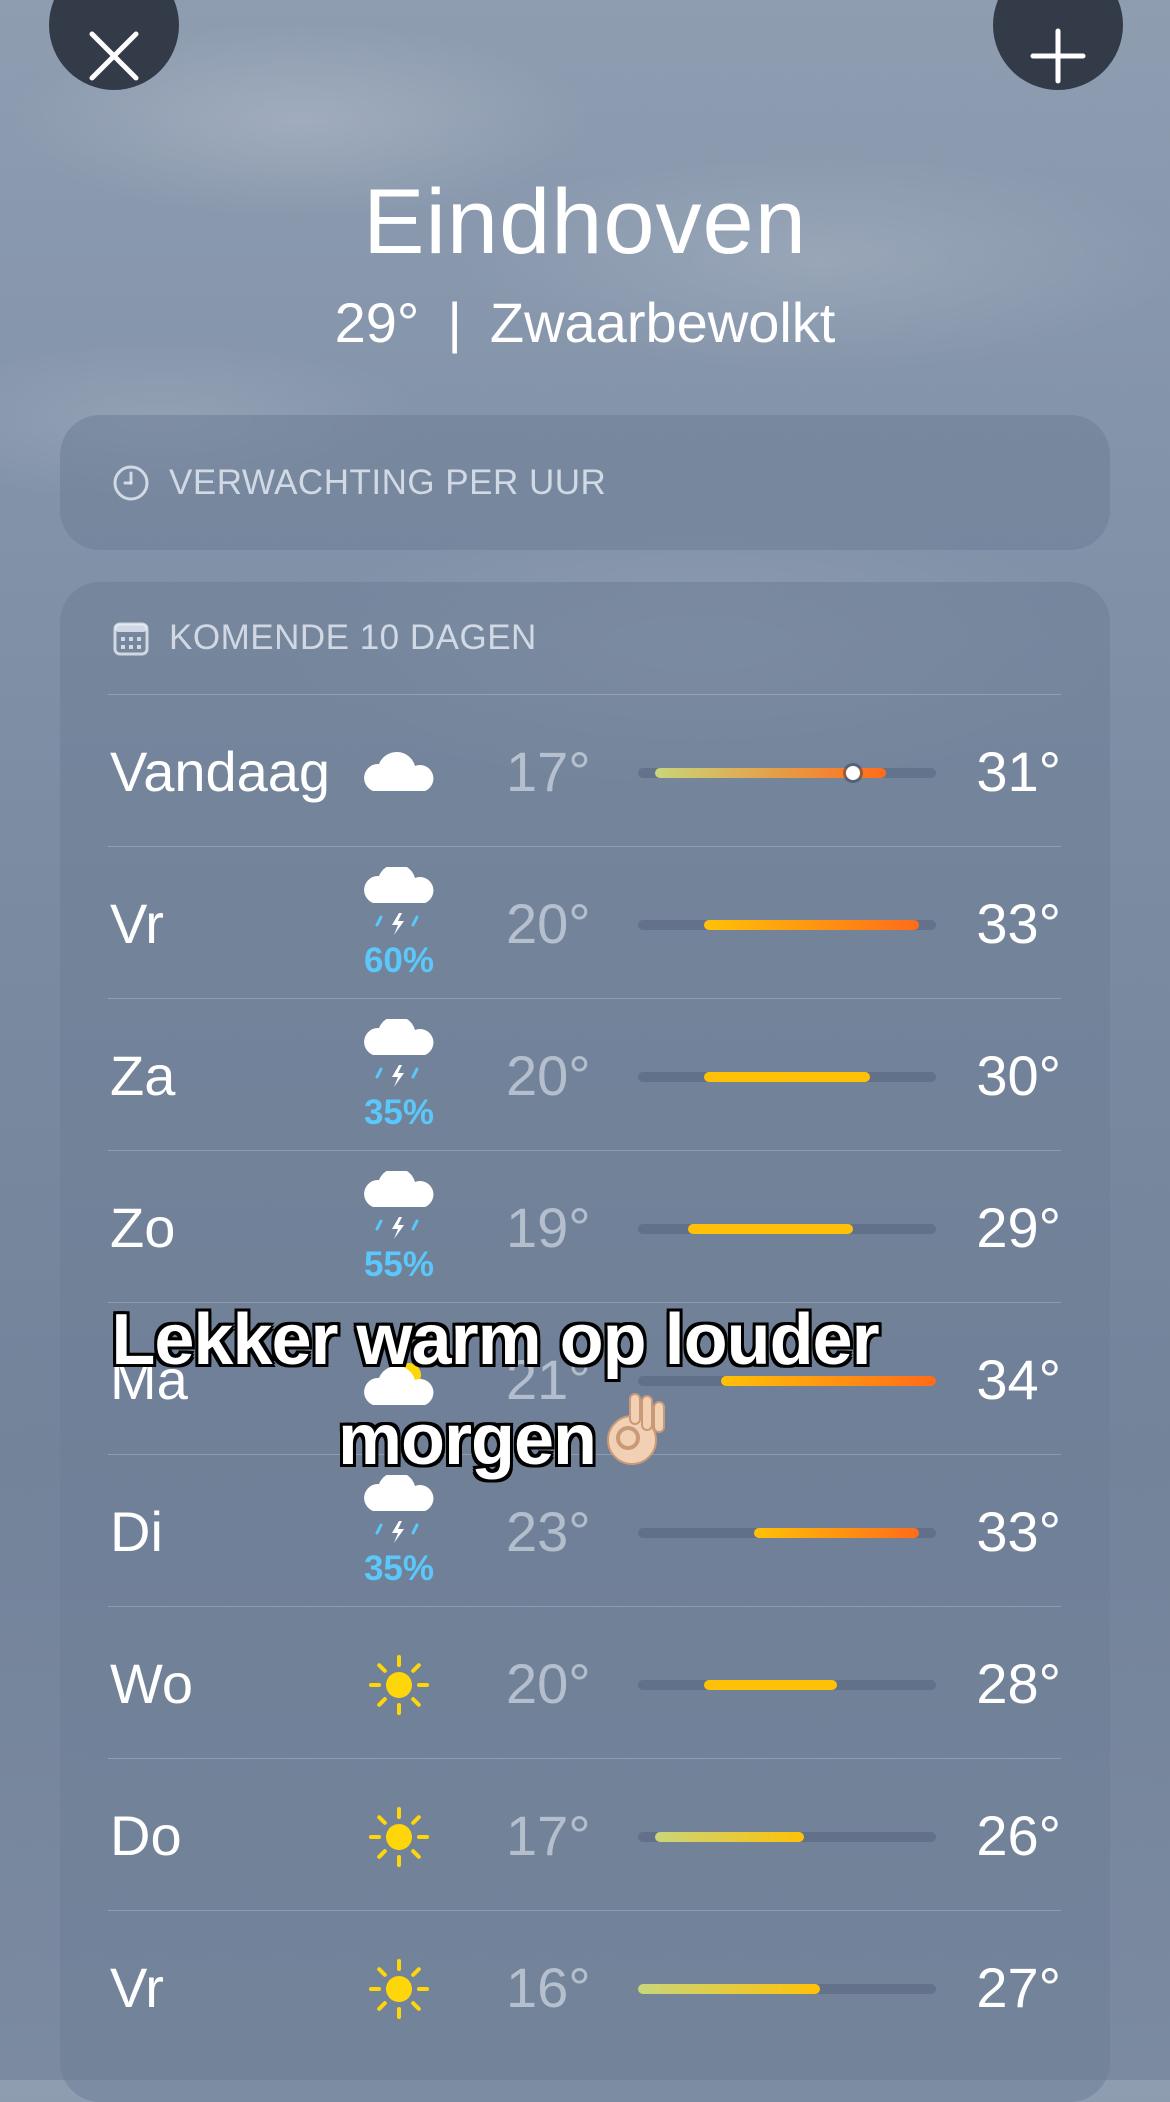 The width and height of the screenshot is (1170, 2102). What do you see at coordinates (548, 1227) in the screenshot?
I see `low-temperature: 19°` at bounding box center [548, 1227].